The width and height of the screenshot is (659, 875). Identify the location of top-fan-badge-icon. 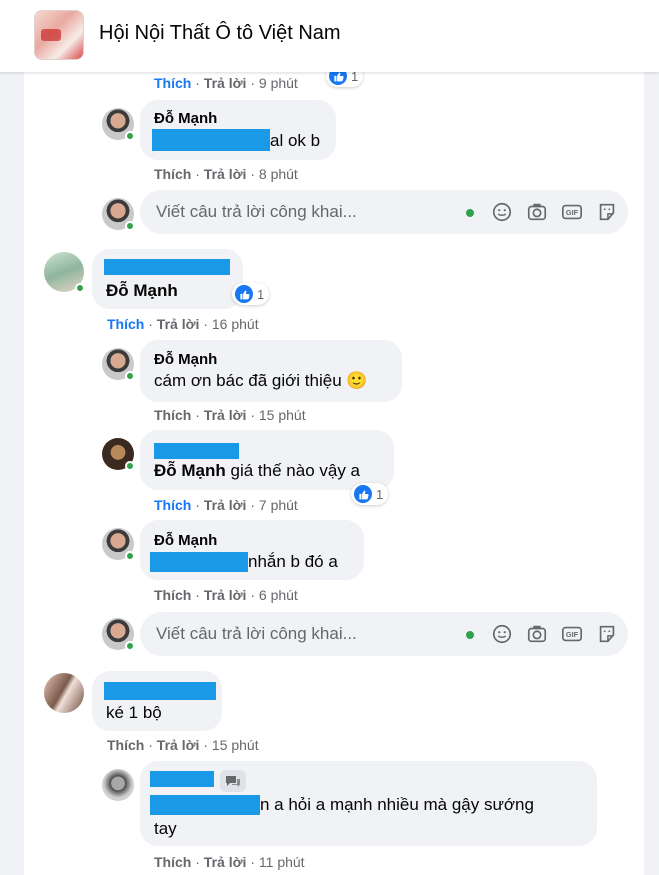
(233, 781).